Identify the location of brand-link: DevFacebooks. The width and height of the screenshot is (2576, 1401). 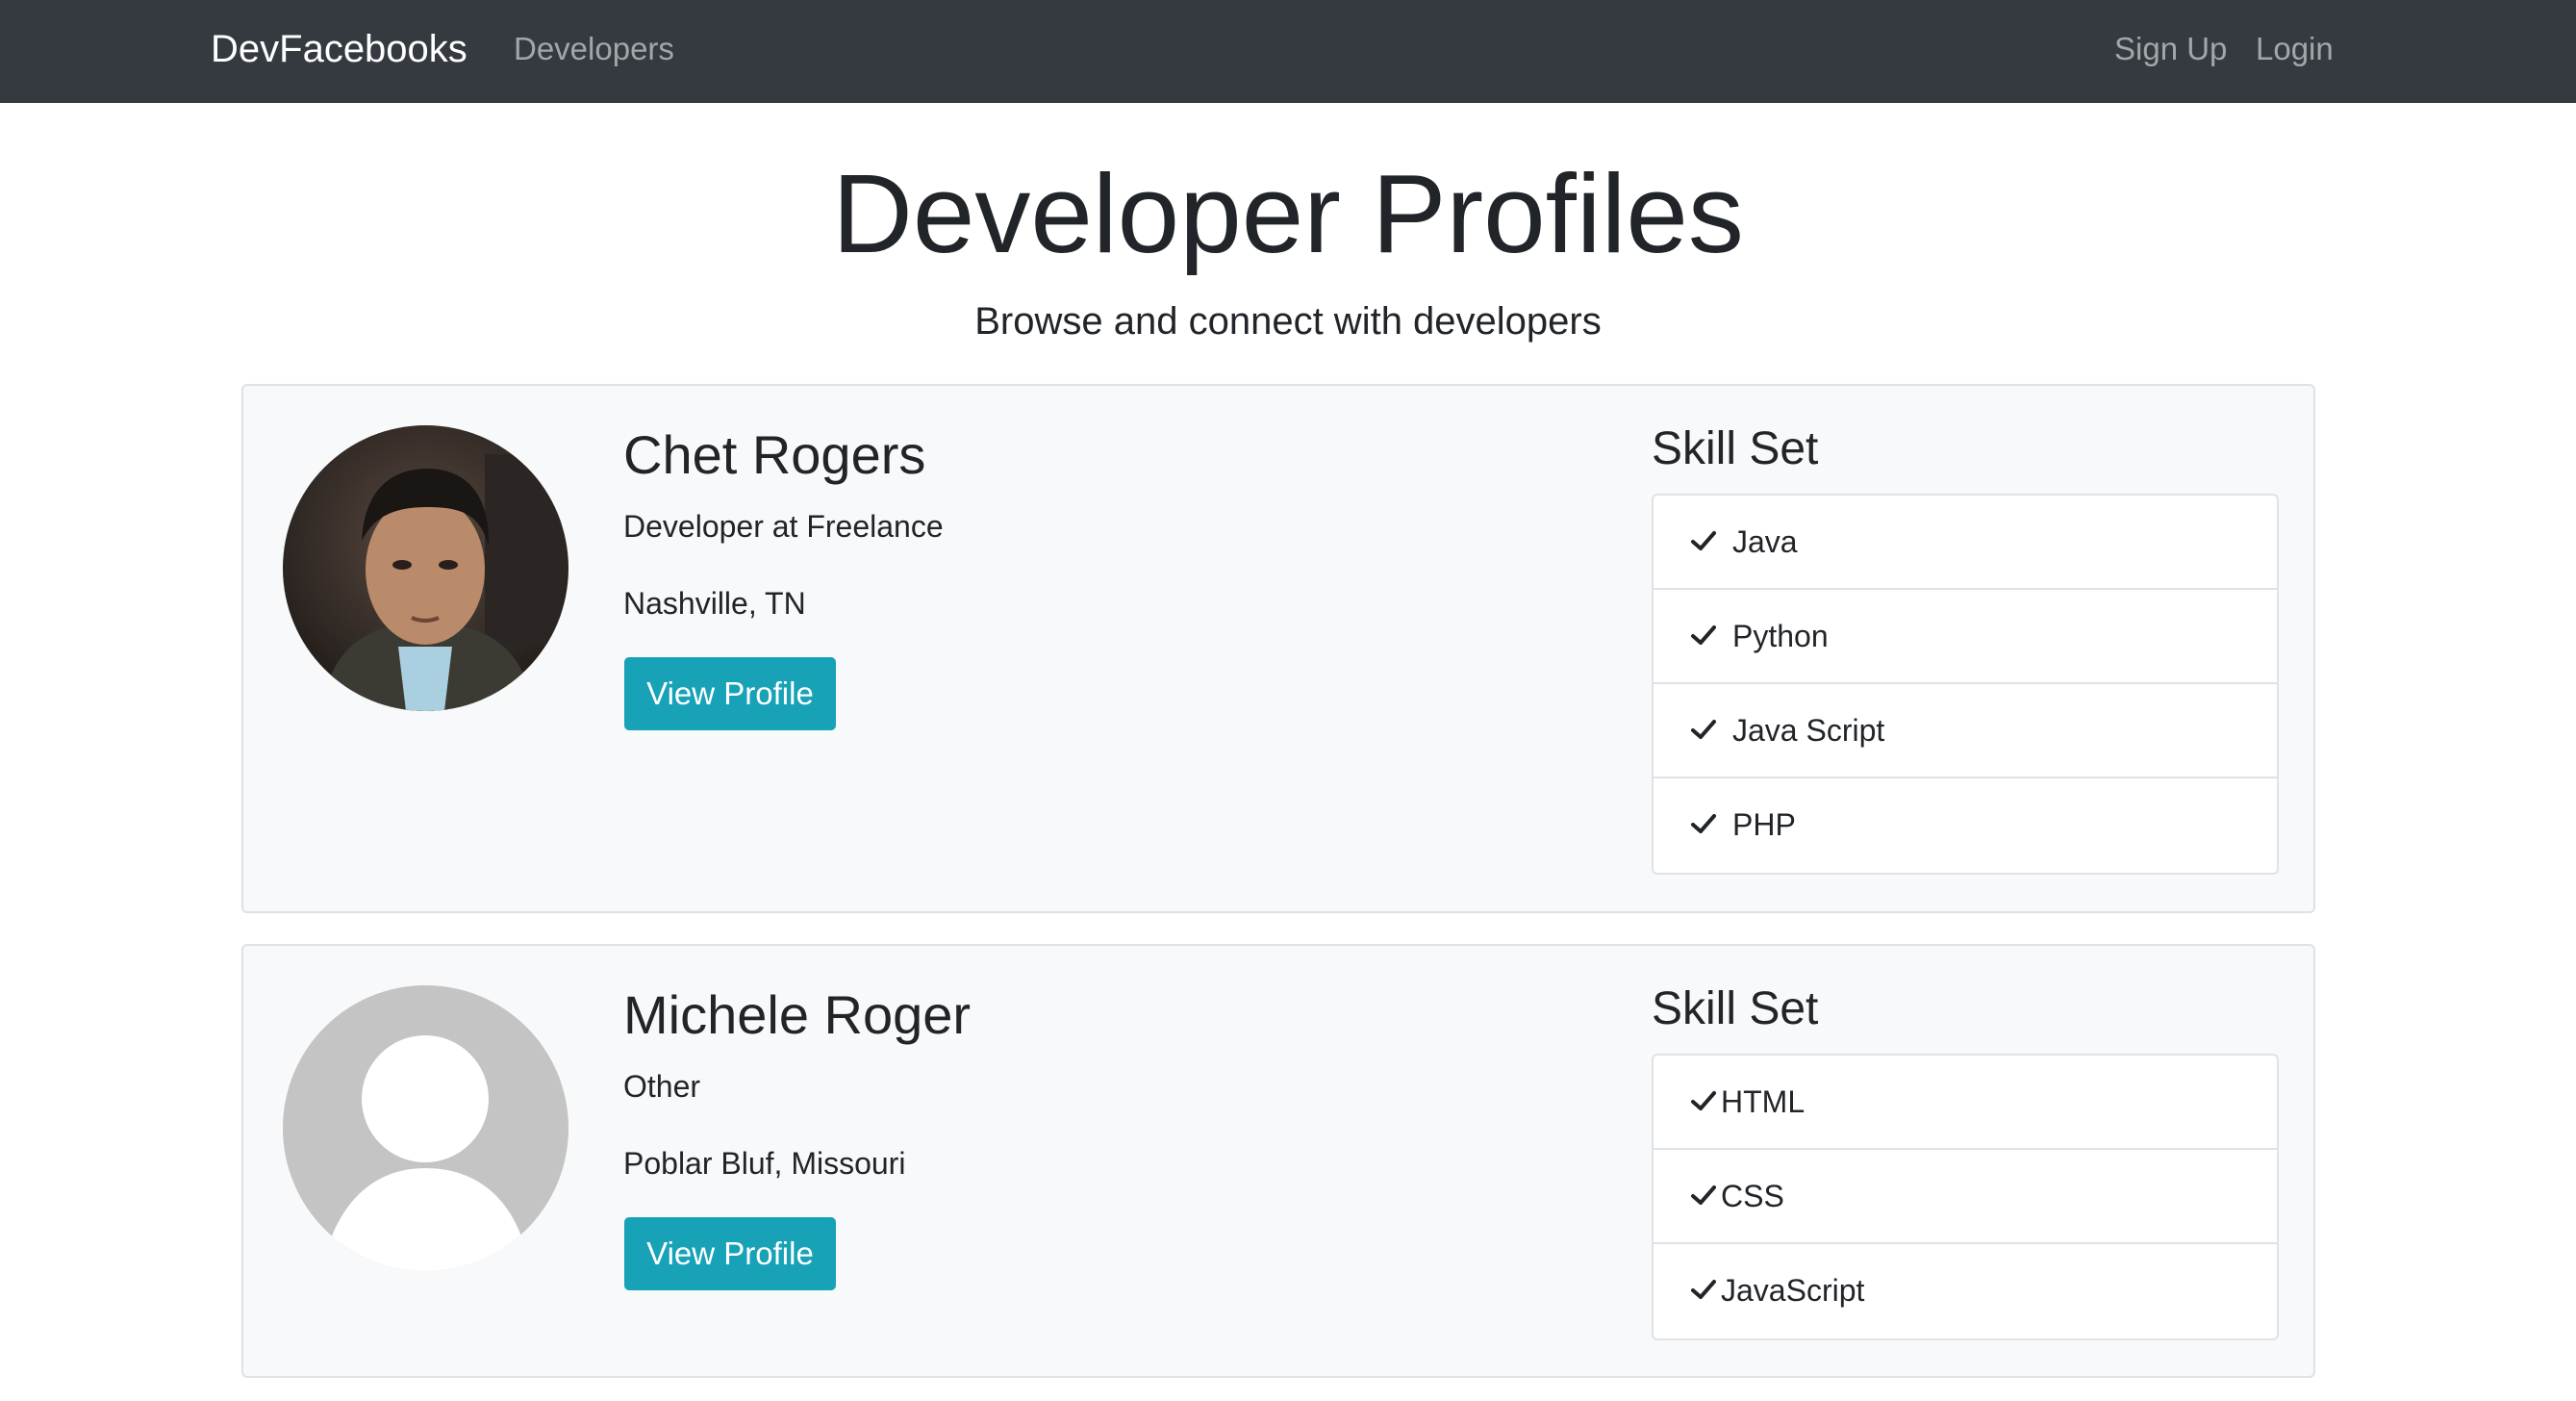
(339, 49).